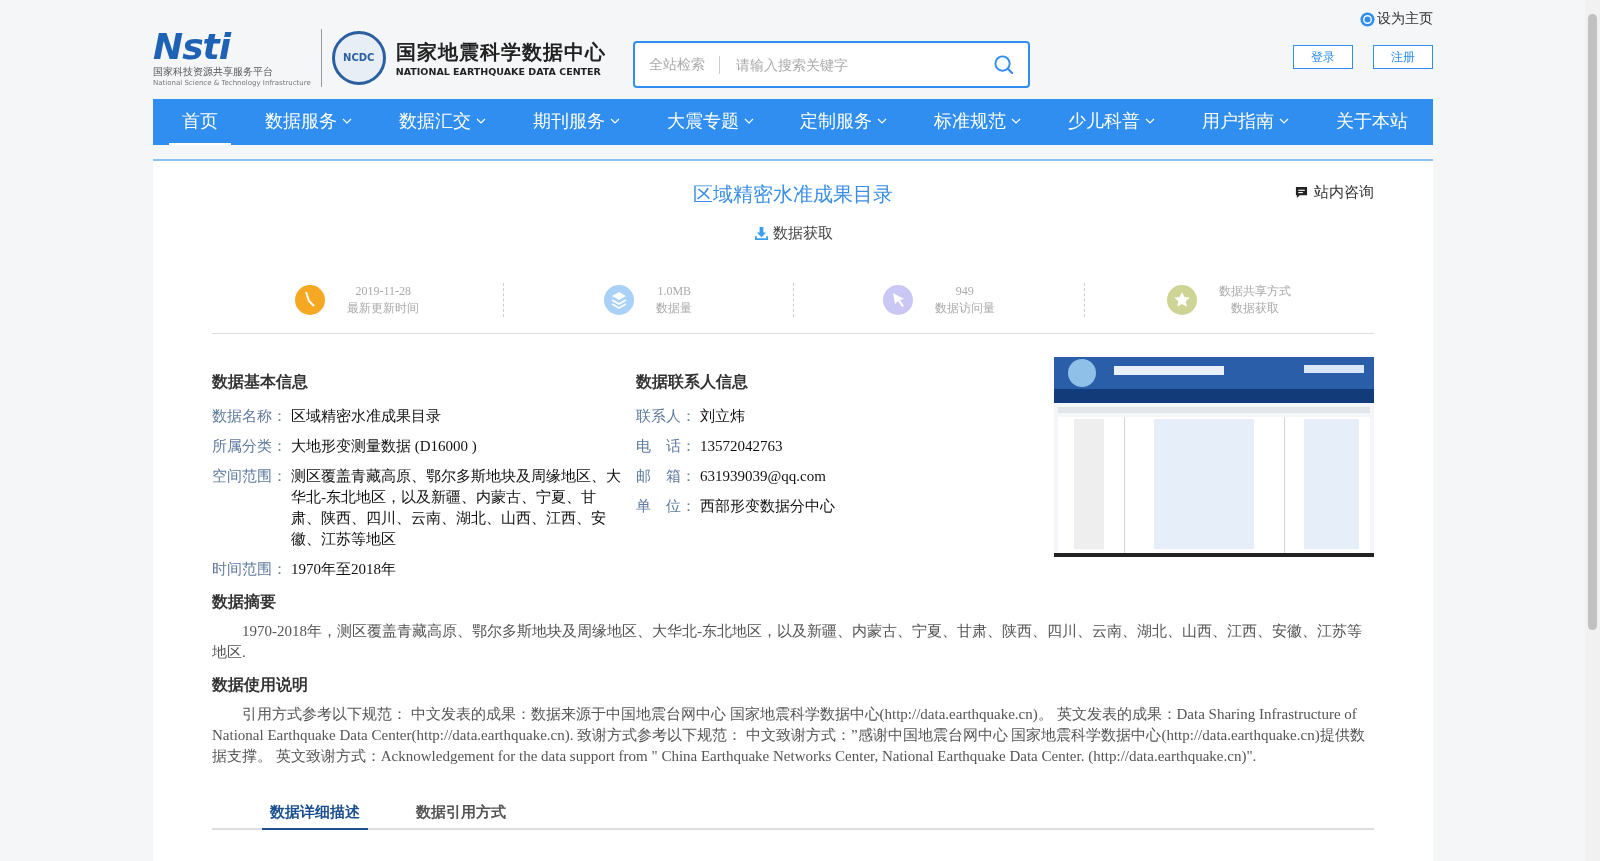 The image size is (1600, 861). What do you see at coordinates (674, 291) in the screenshot?
I see `stat-value: 1.0MB` at bounding box center [674, 291].